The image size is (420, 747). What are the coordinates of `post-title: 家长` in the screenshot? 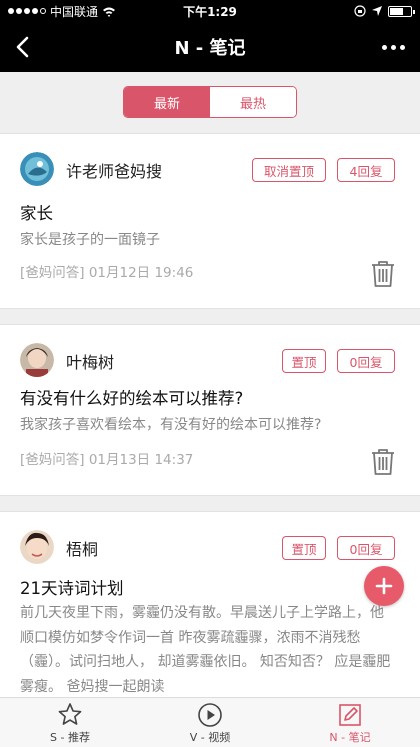 It's located at (36, 213).